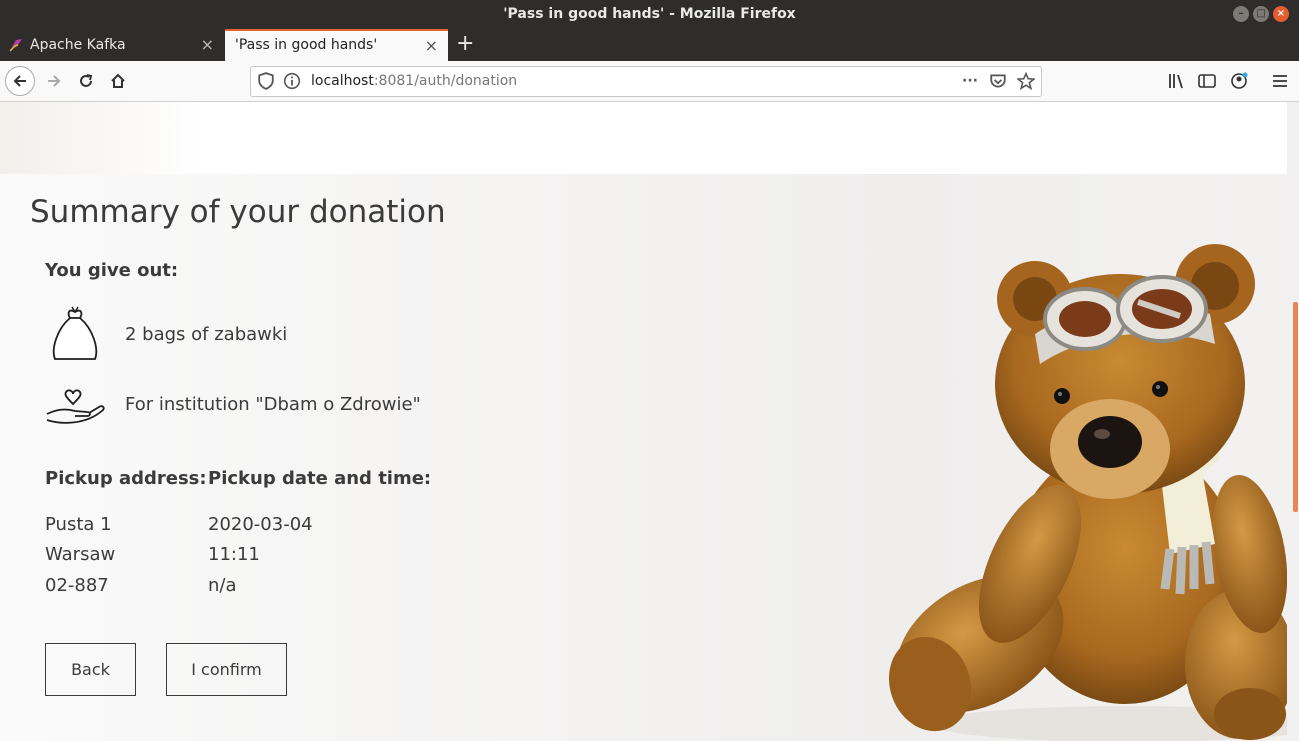 This screenshot has width=1299, height=741. I want to click on close-window-icon: ×, so click(1281, 14).